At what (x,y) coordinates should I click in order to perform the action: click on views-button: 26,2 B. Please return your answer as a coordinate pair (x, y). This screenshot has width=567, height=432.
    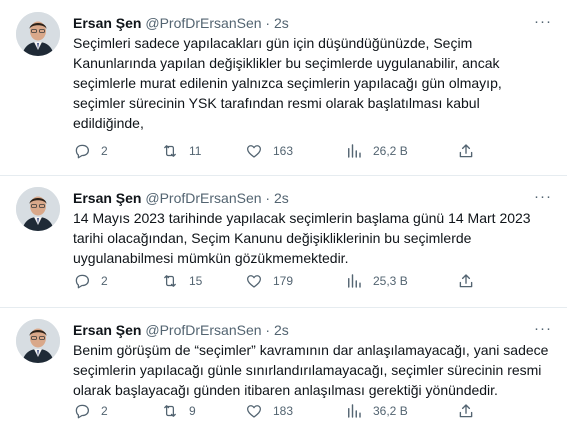
    Looking at the image, I should click on (376, 151).